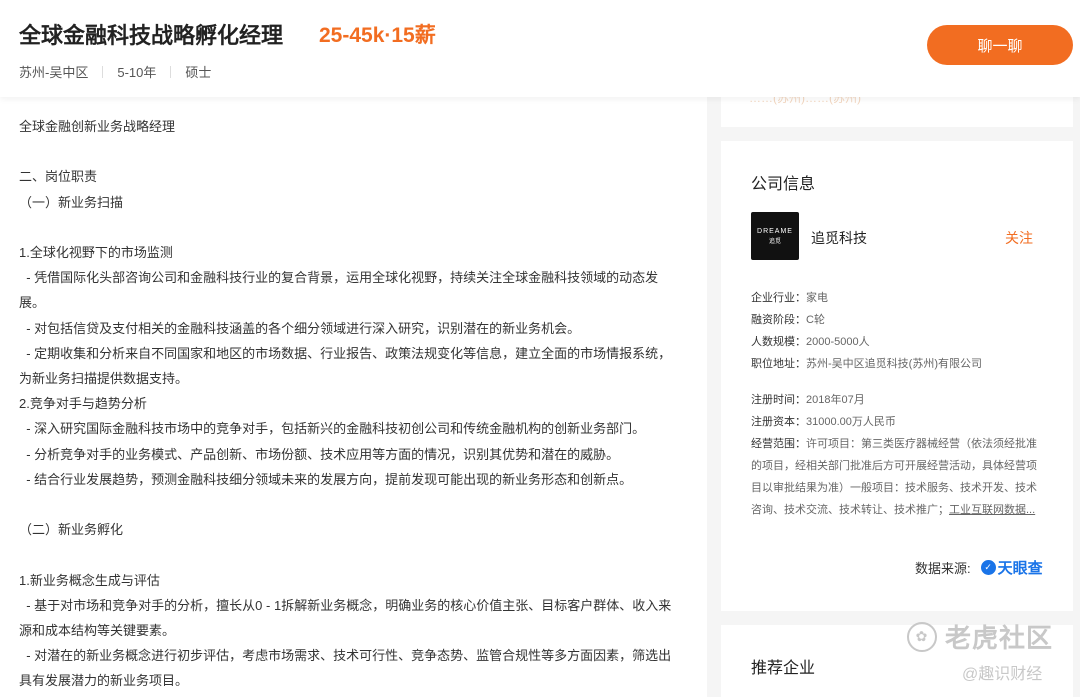 The width and height of the screenshot is (1080, 697). Describe the element at coordinates (1019, 238) in the screenshot. I see `follow-button: 关注` at that location.